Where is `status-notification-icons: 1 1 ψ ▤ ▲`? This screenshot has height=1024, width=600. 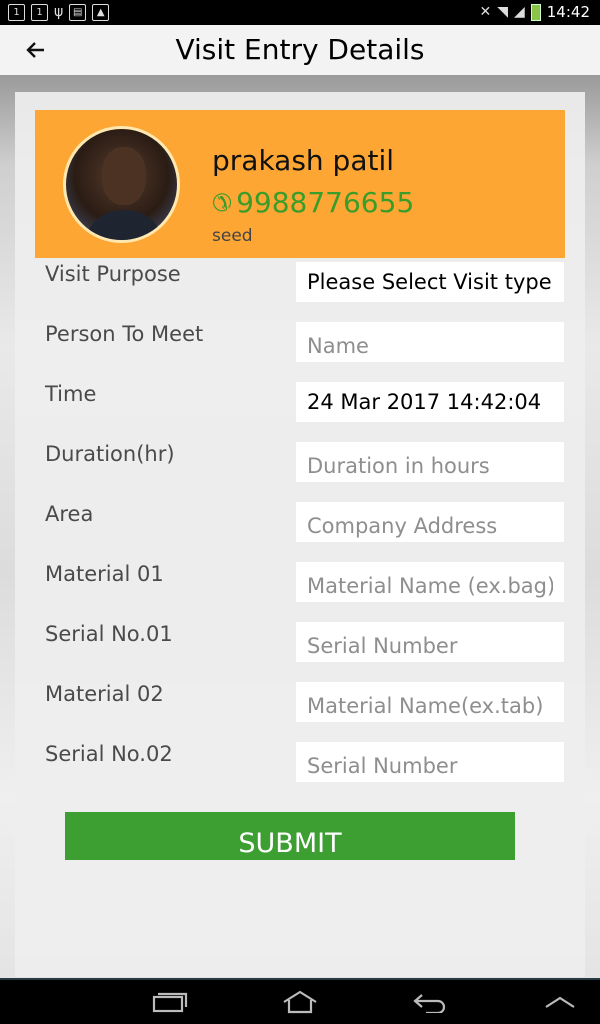
status-notification-icons: 1 1 ψ ▤ ▲ is located at coordinates (59, 12).